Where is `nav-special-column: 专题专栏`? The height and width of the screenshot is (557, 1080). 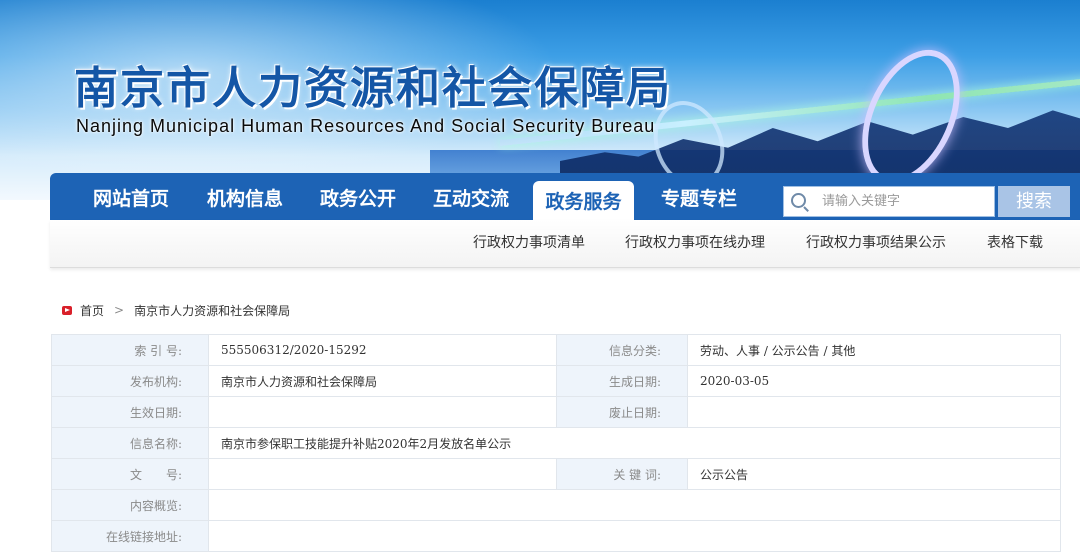
nav-special-column: 专题专栏 is located at coordinates (699, 196).